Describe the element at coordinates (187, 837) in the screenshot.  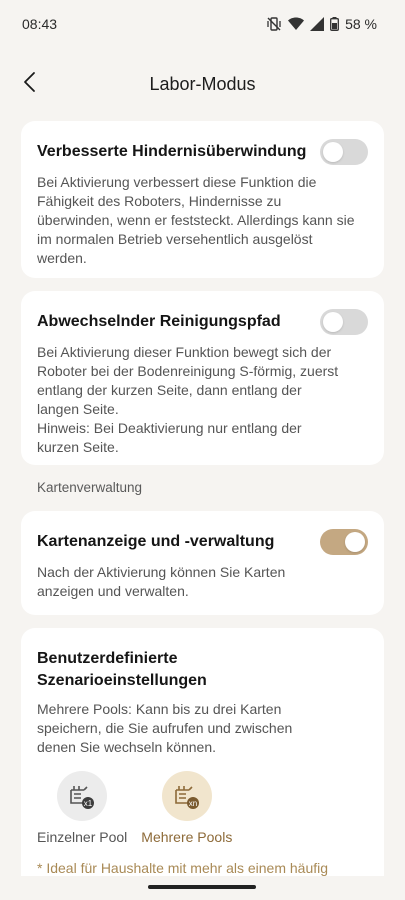
I see `pool-option-label: Mehrere Pools` at that location.